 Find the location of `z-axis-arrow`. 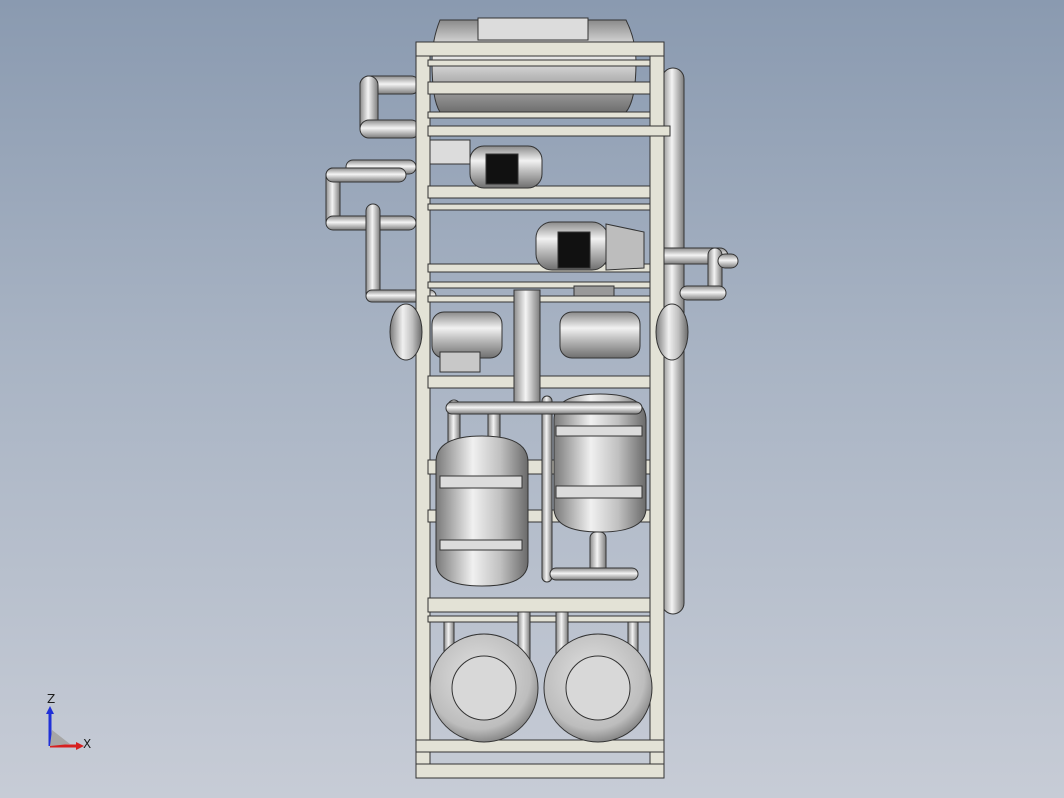

z-axis-arrow is located at coordinates (50, 710).